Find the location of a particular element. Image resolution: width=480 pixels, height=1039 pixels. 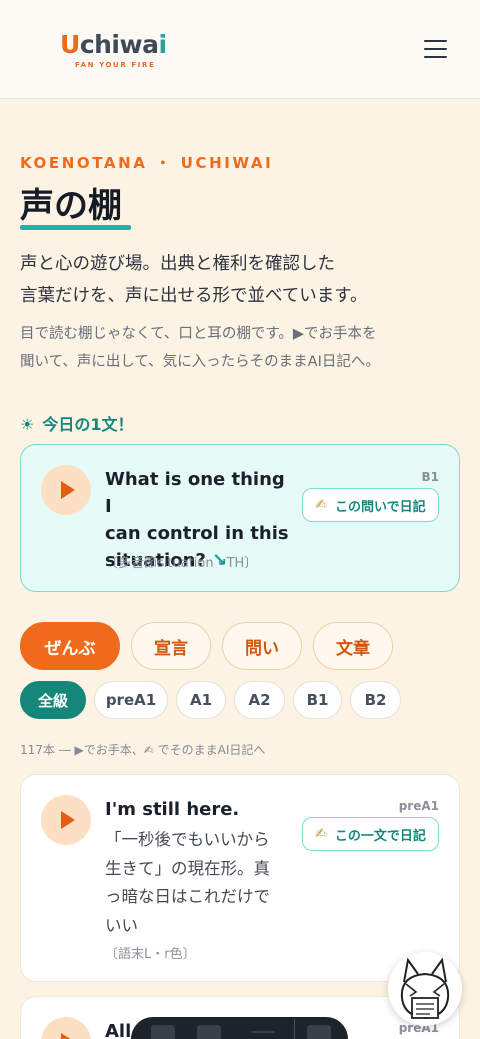

item-description: 「一秒後でもいいから 生きて」の現在形。真 っ暗な日はこれだけで いい is located at coordinates (187, 882).